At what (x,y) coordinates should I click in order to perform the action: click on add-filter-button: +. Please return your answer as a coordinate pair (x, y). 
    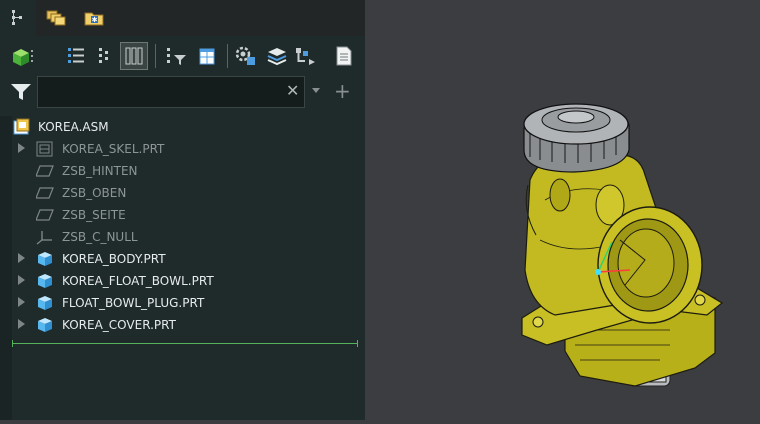
    Looking at the image, I should click on (342, 91).